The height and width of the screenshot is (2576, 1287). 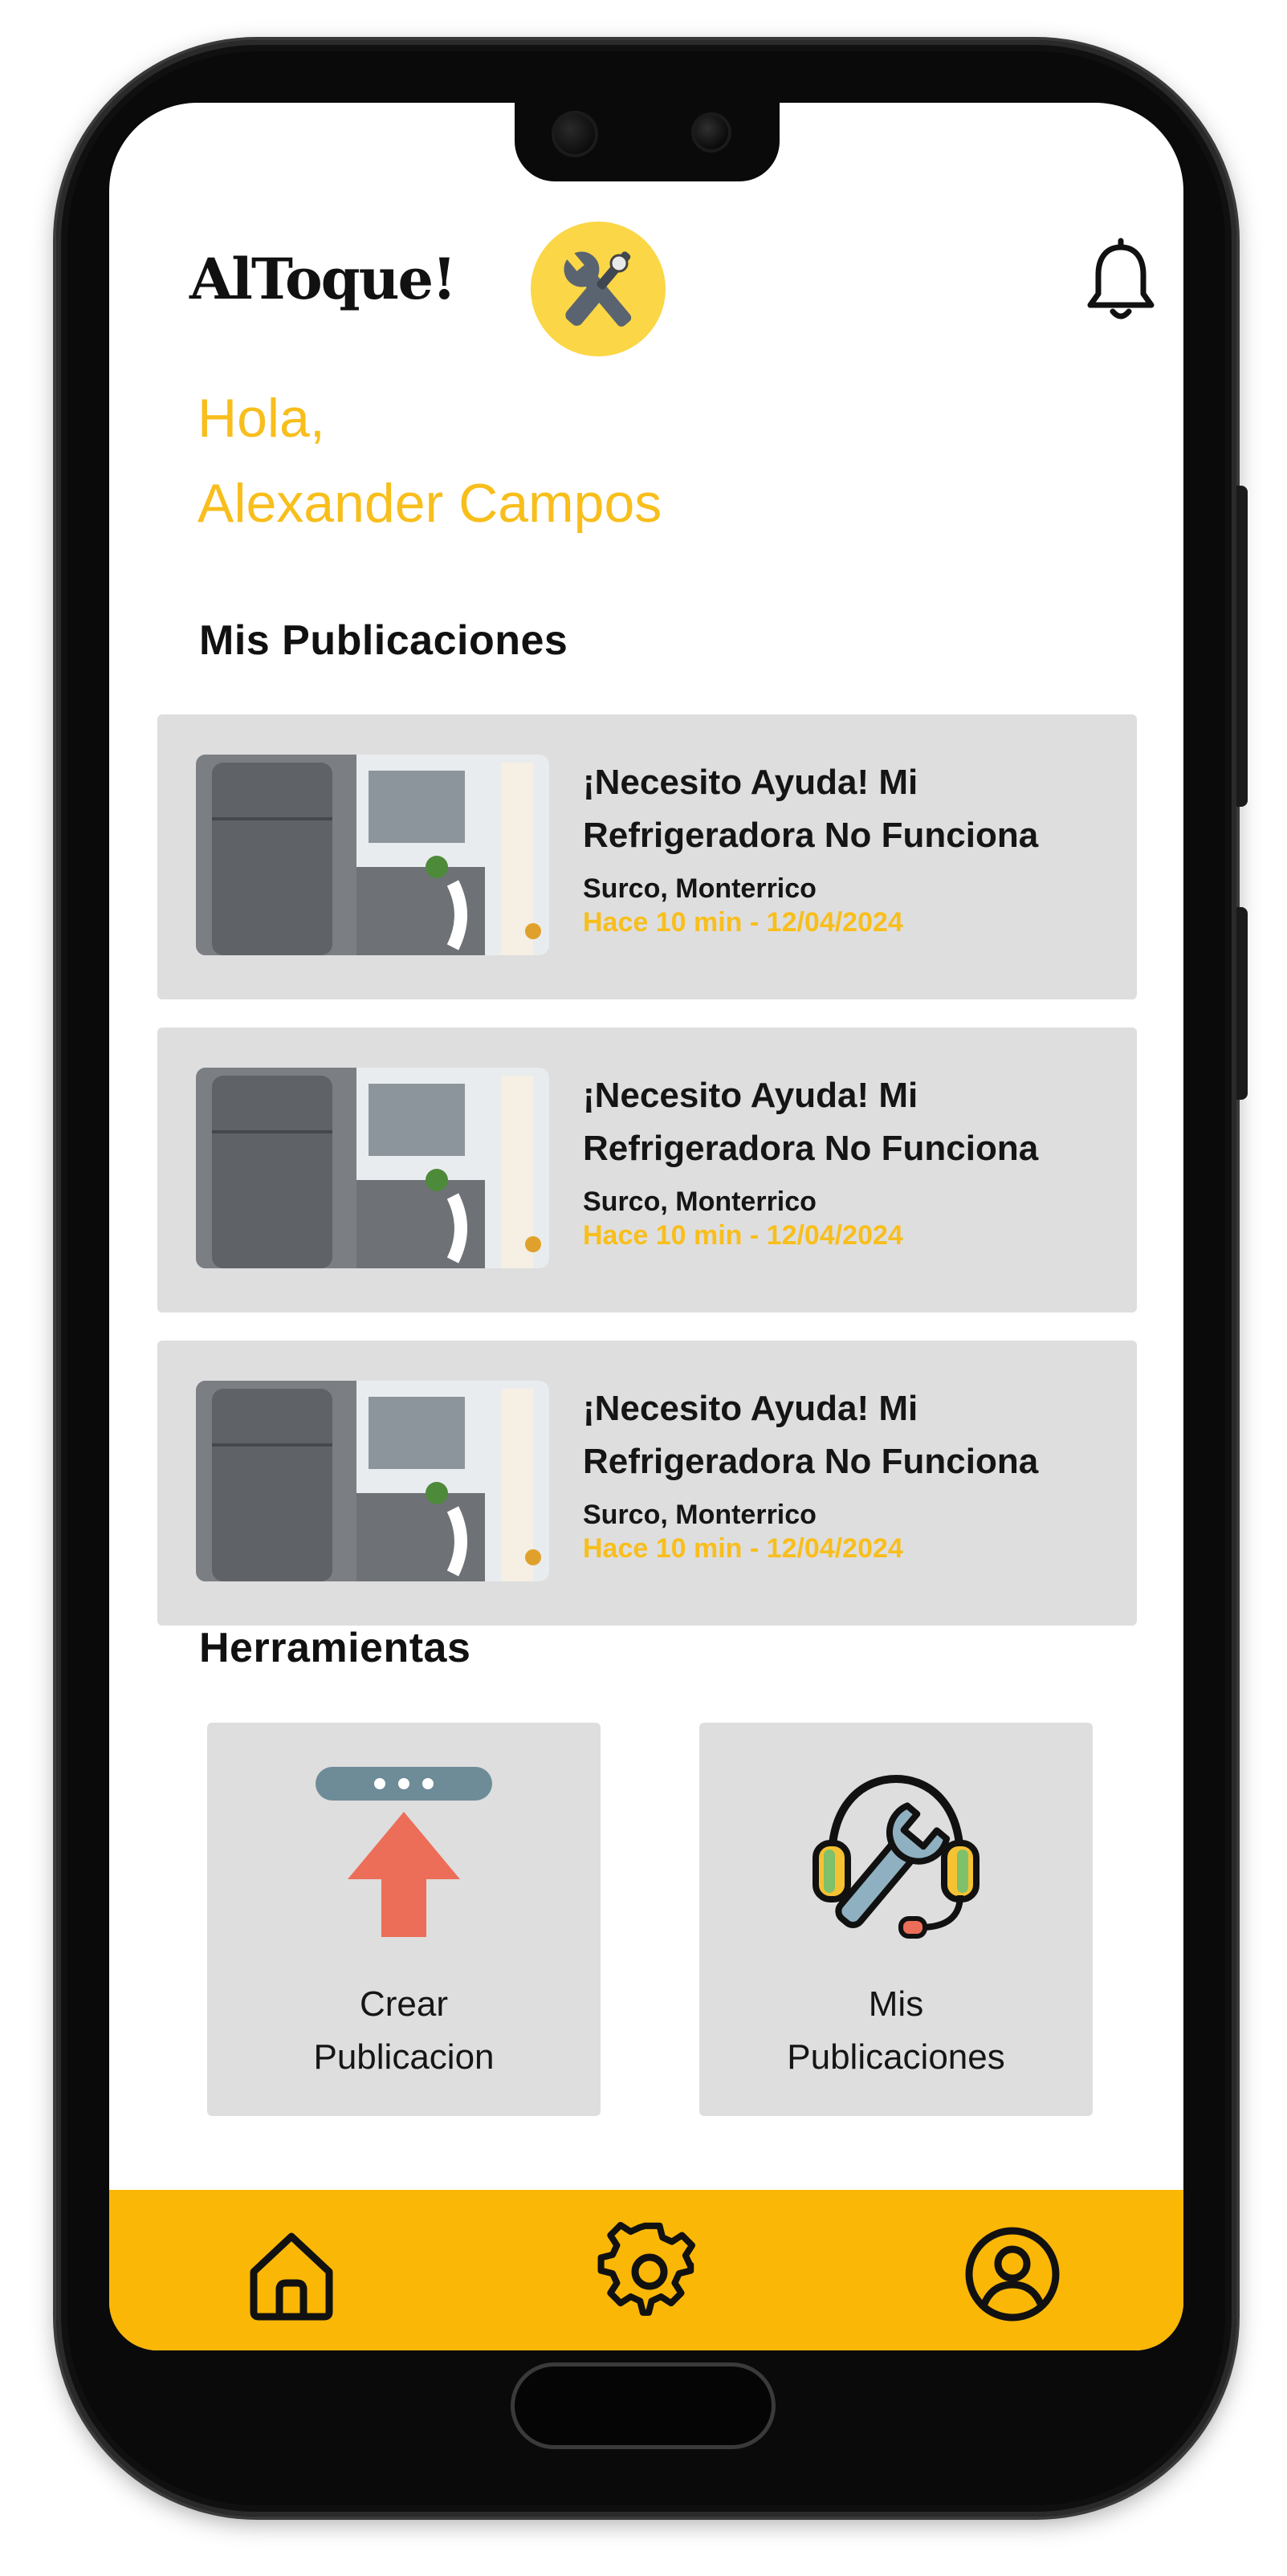 I want to click on publications-section-title: Mis Publicaciones, so click(x=383, y=640).